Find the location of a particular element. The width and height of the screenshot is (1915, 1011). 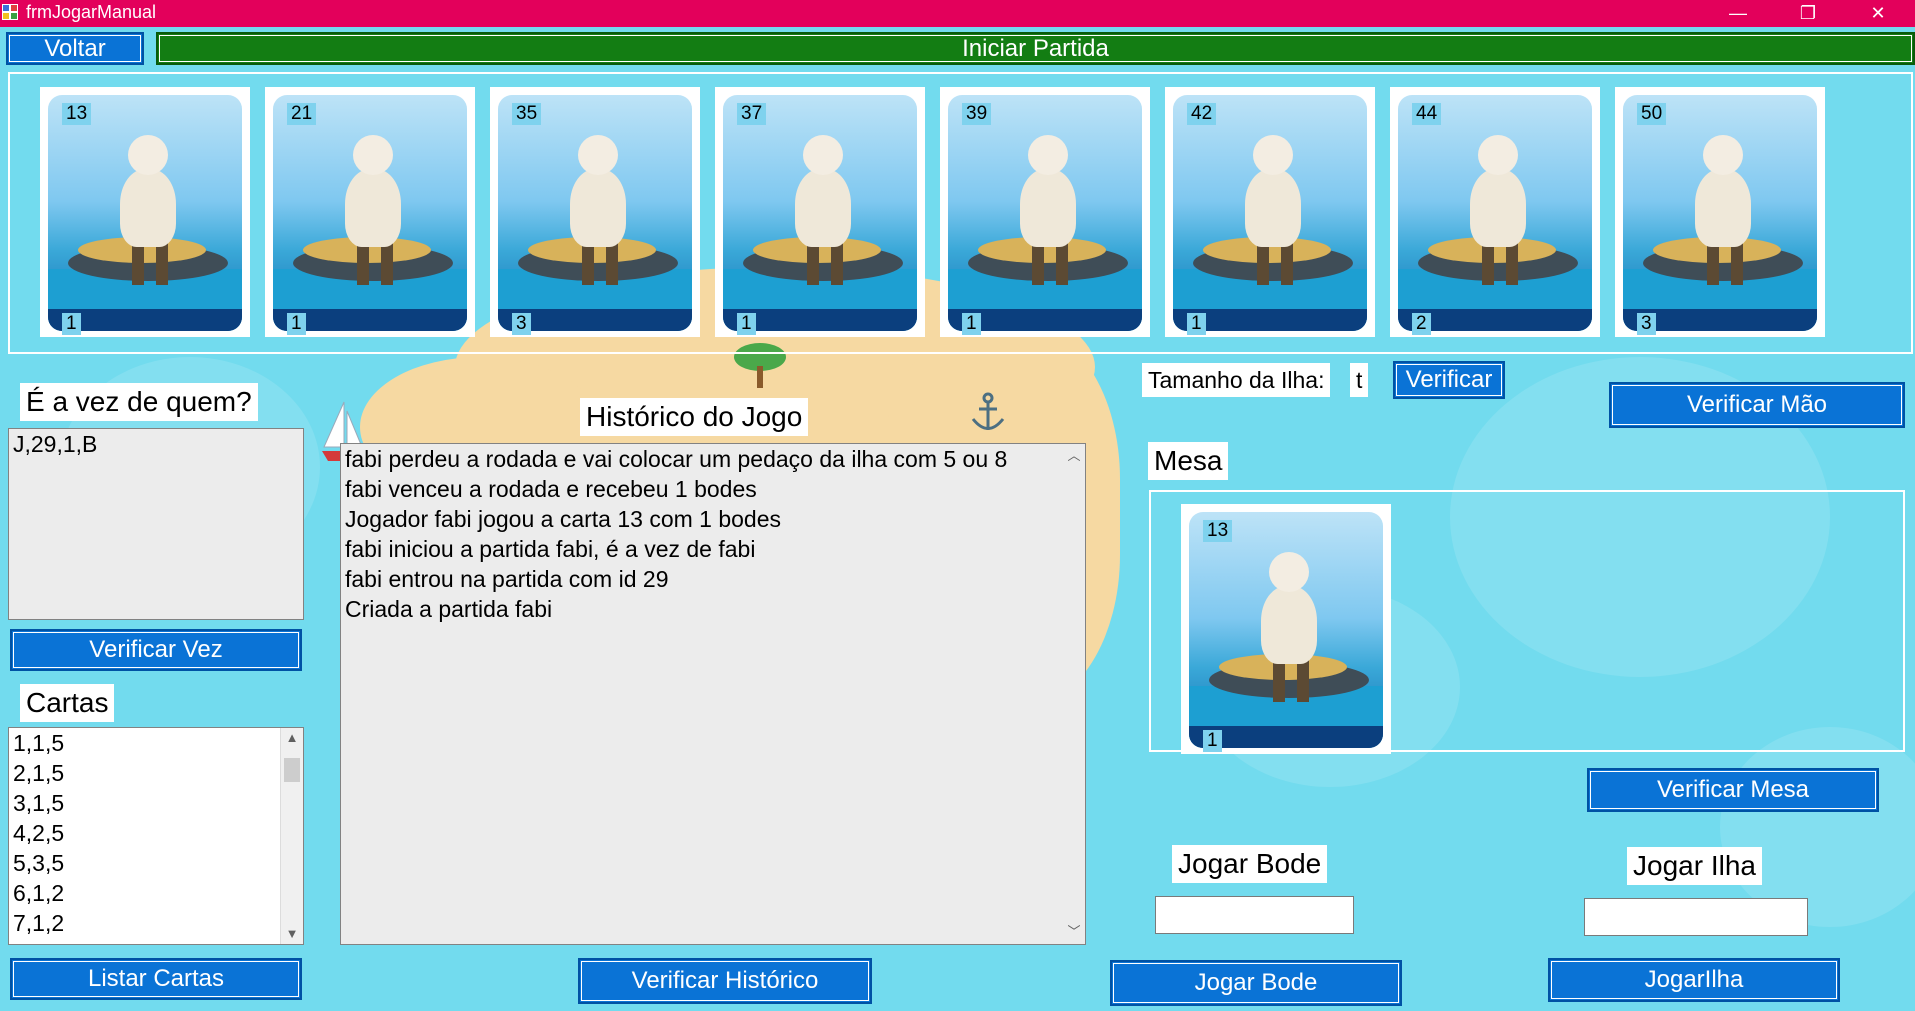

card-goat-count: 2 is located at coordinates (1421, 324).